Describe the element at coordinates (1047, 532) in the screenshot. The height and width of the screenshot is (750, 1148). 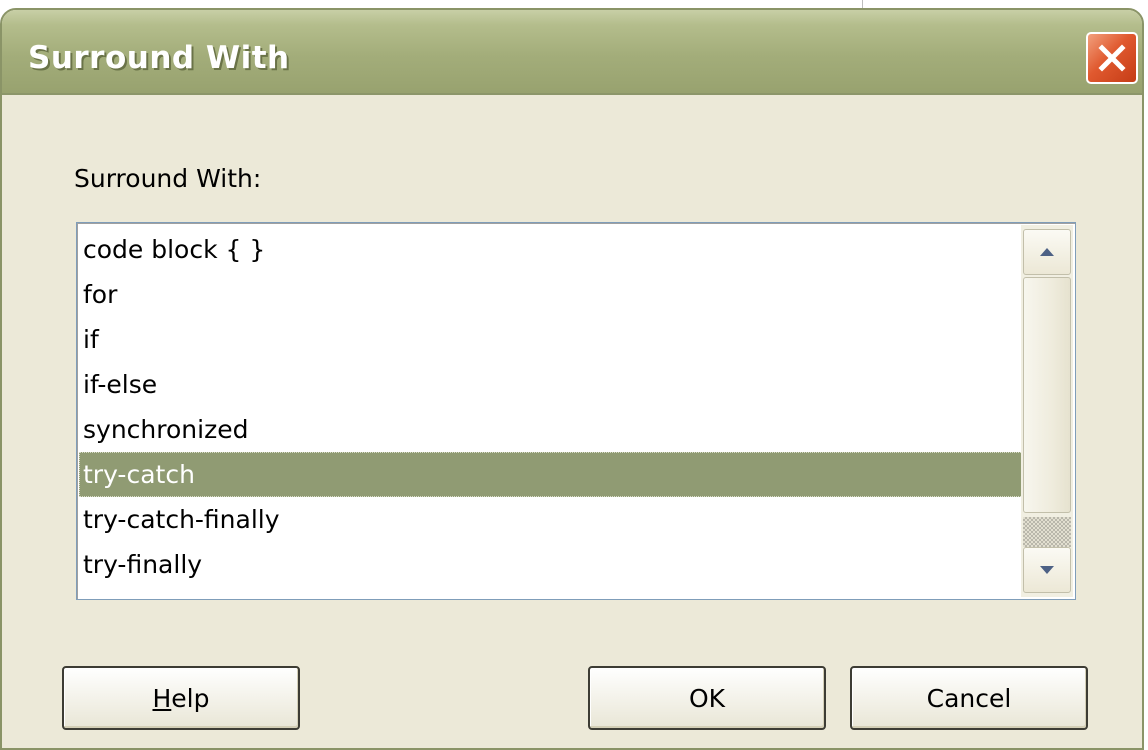
I see `scroll-track` at that location.